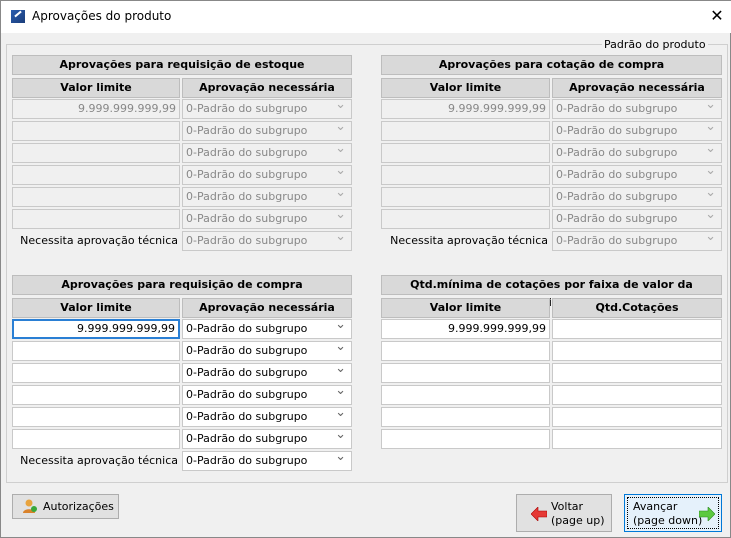 The height and width of the screenshot is (538, 731). Describe the element at coordinates (707, 515) in the screenshot. I see `arrow-right-icon` at that location.